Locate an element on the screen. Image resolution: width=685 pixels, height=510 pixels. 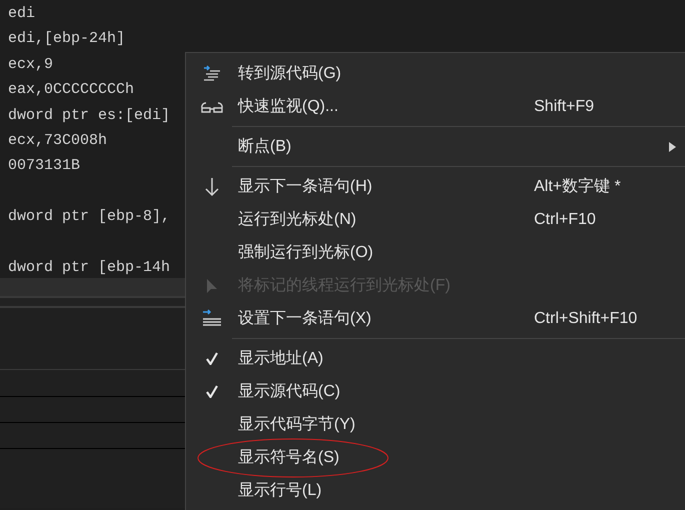
code-line: ecx,73C008h is located at coordinates (58, 141).